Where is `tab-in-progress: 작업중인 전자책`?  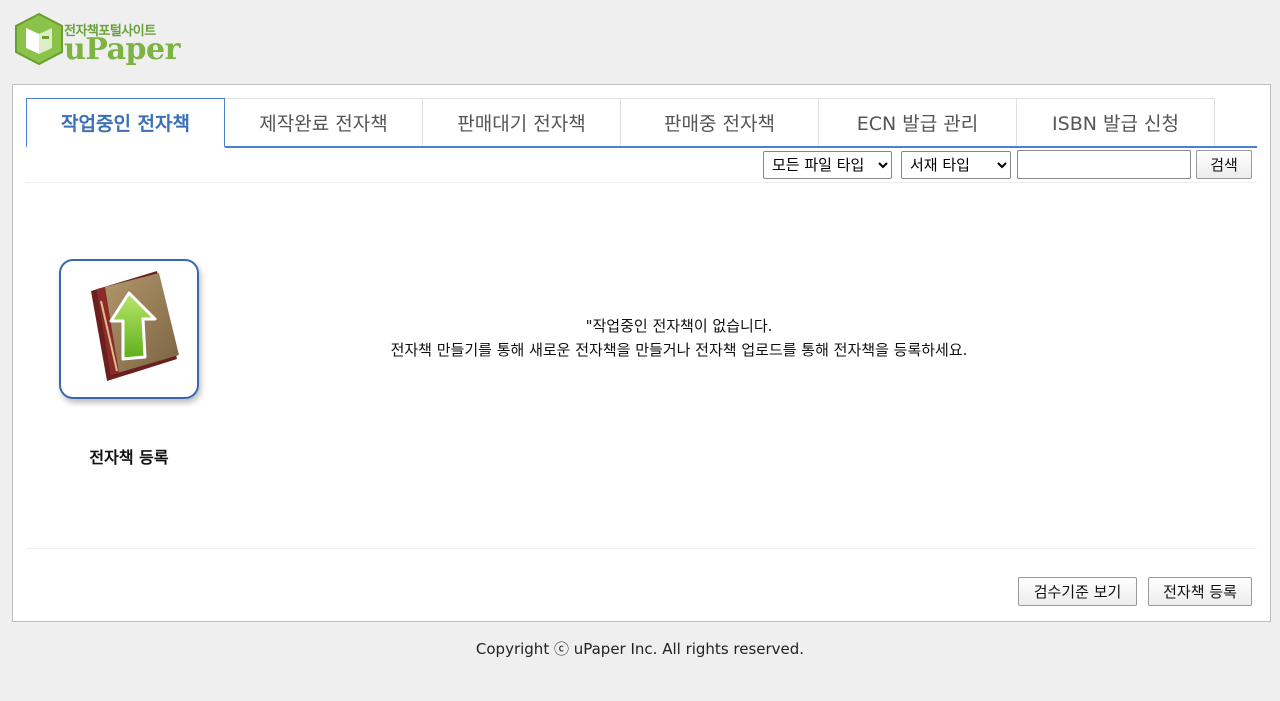
tab-in-progress: 작업중인 전자책 is located at coordinates (125, 123).